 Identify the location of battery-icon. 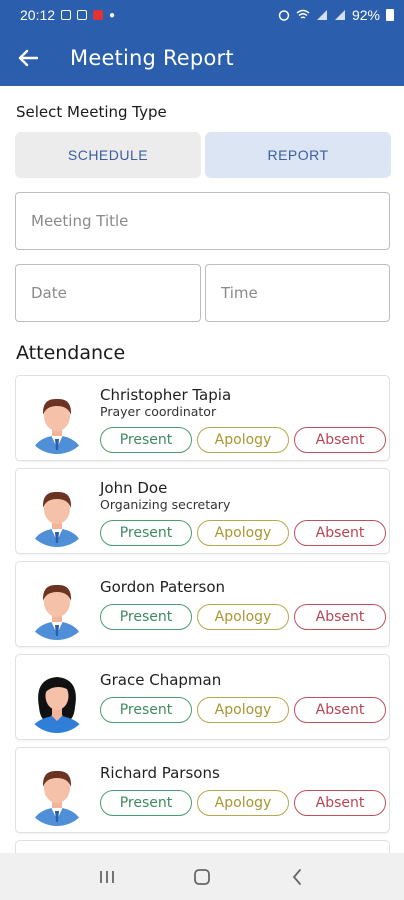
(390, 15).